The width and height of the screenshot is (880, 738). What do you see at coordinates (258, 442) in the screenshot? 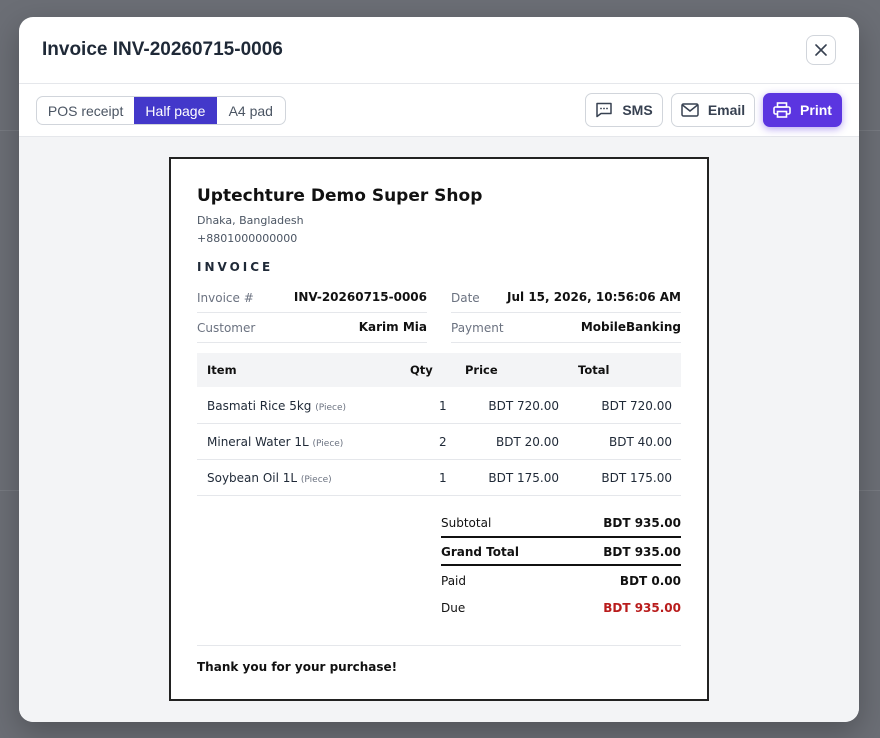
I see `item-name: Mineral Water 1L` at bounding box center [258, 442].